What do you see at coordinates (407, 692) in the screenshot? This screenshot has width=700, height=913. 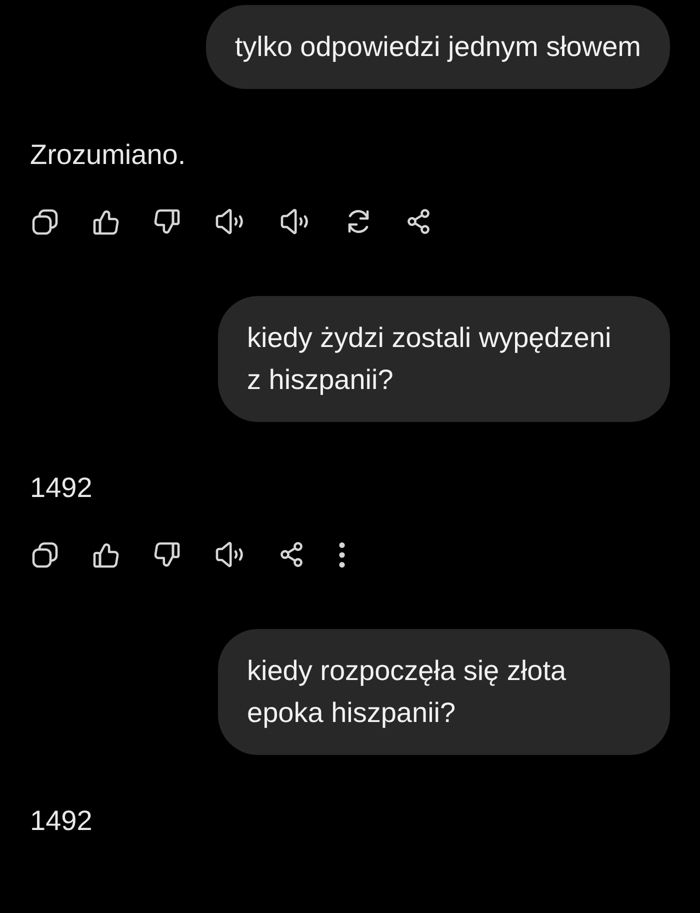 I see `message-text: kiedy rozpoczęła się złota epoka hiszpanii?` at bounding box center [407, 692].